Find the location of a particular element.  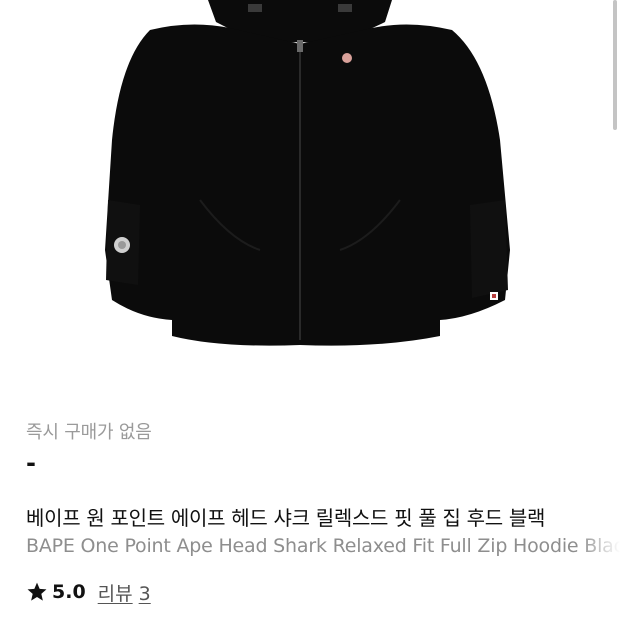

review-label: 리뷰 is located at coordinates (115, 593).